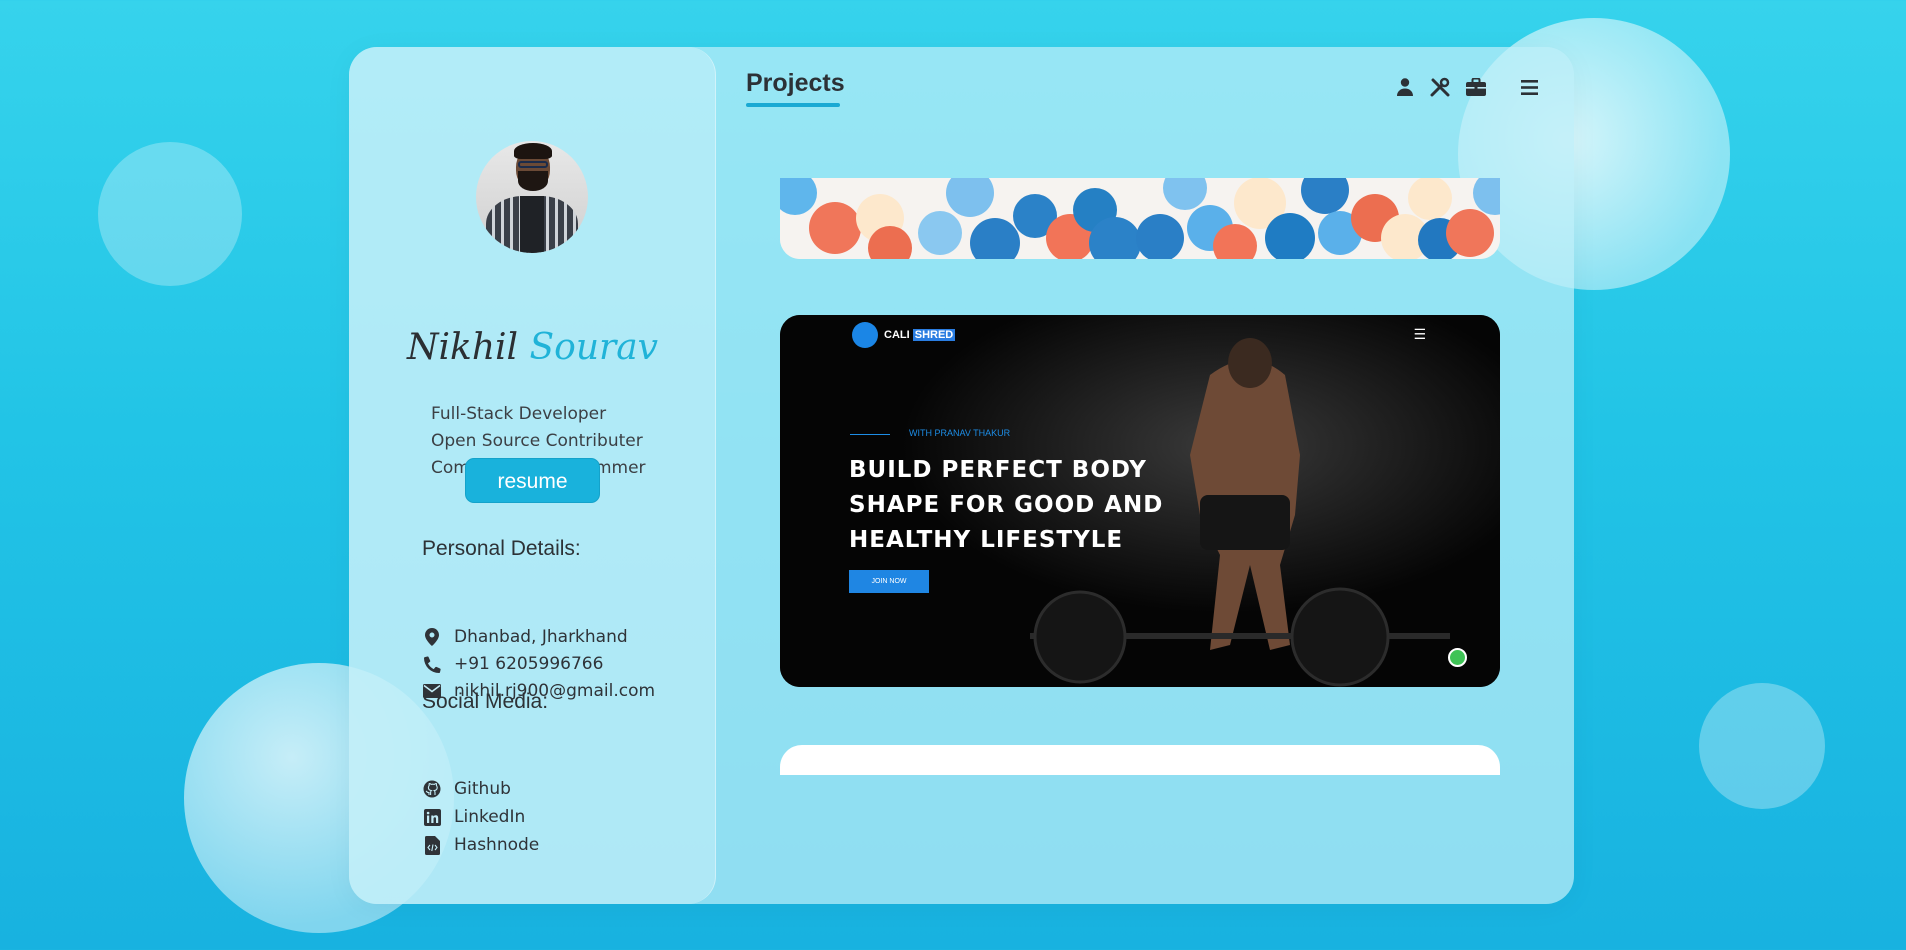  What do you see at coordinates (1476, 87) in the screenshot?
I see `briefcase-icon` at bounding box center [1476, 87].